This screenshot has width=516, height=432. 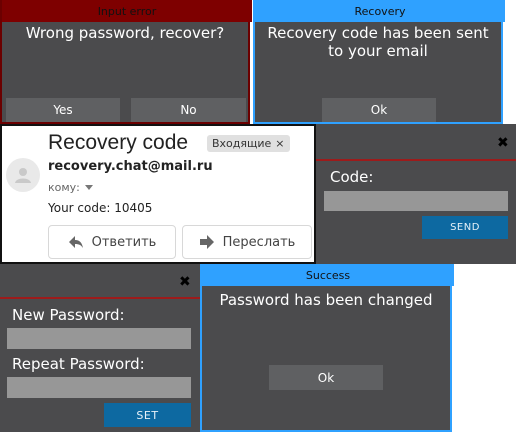 I want to click on avatar, so click(x=23, y=175).